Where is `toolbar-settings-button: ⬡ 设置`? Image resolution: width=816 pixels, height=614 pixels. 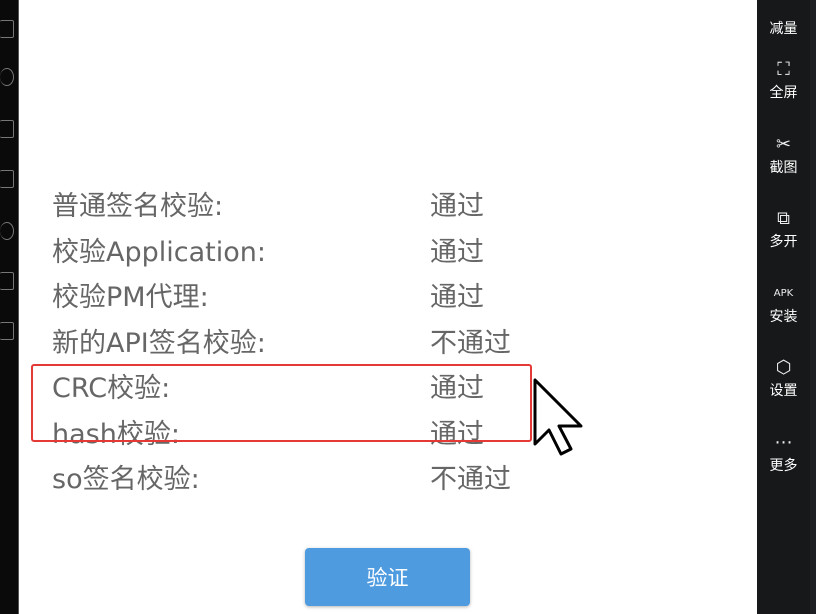
toolbar-settings-button: ⬡ 设置 is located at coordinates (783, 378).